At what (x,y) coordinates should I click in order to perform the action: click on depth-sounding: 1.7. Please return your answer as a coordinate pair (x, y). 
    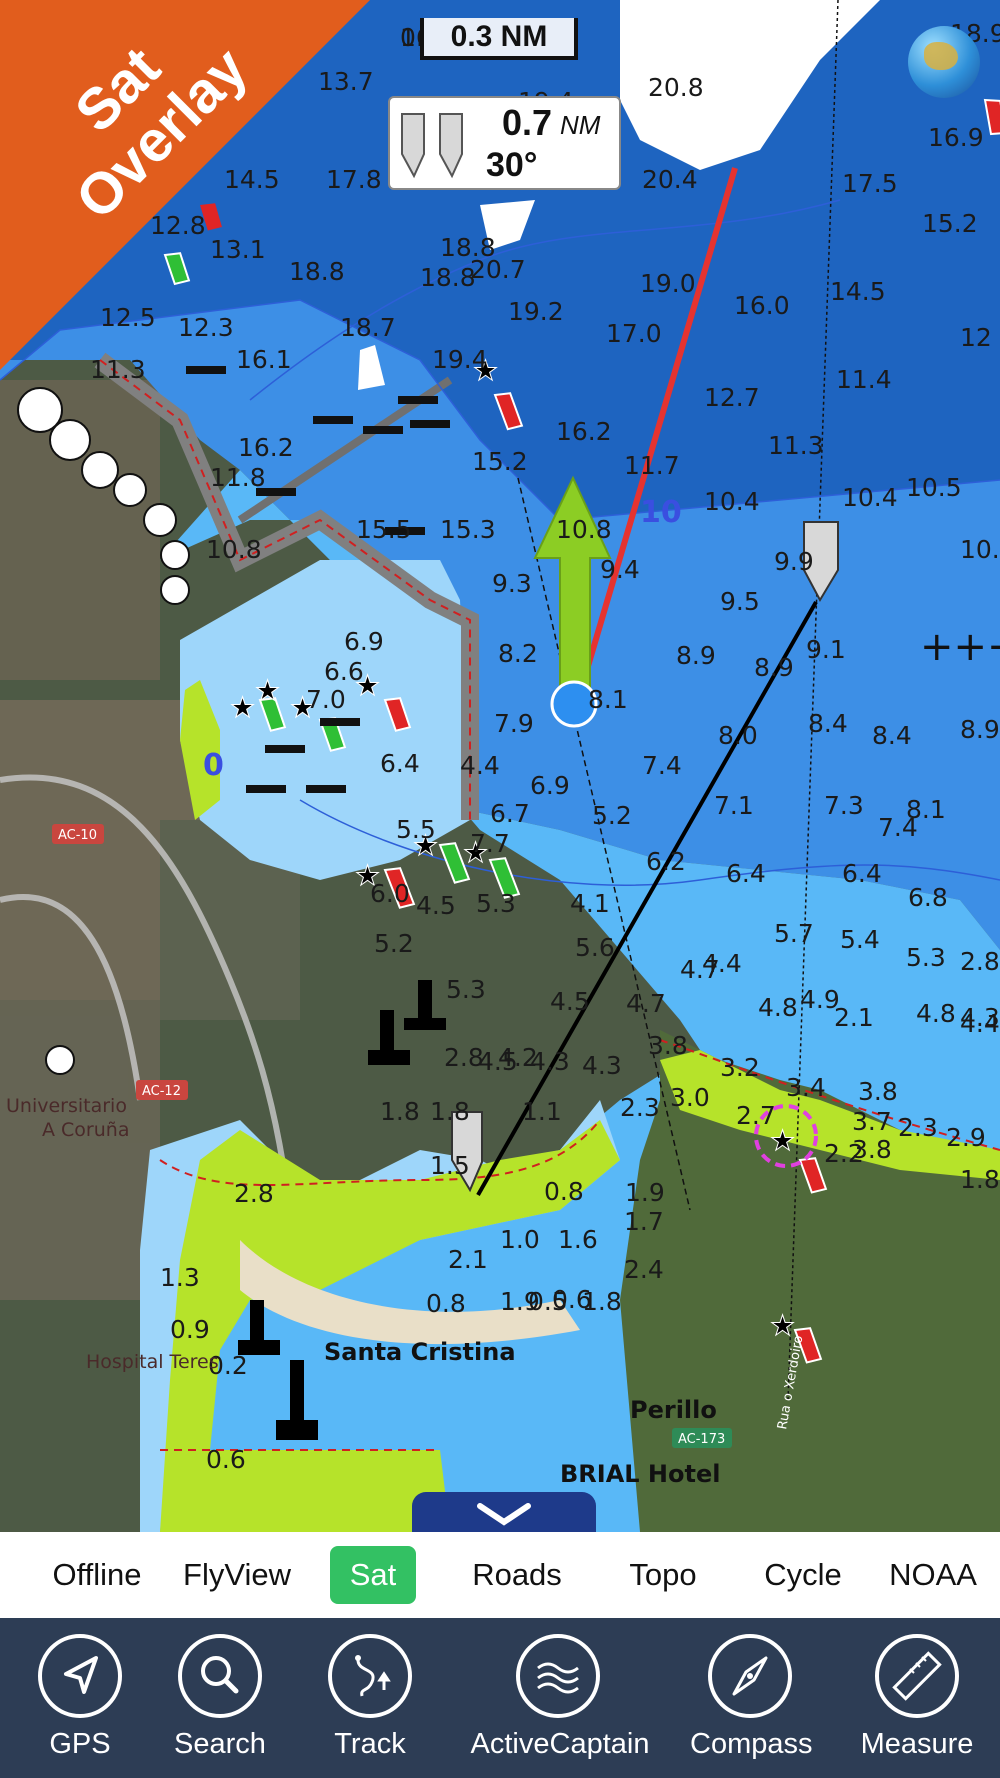
    Looking at the image, I should click on (644, 1221).